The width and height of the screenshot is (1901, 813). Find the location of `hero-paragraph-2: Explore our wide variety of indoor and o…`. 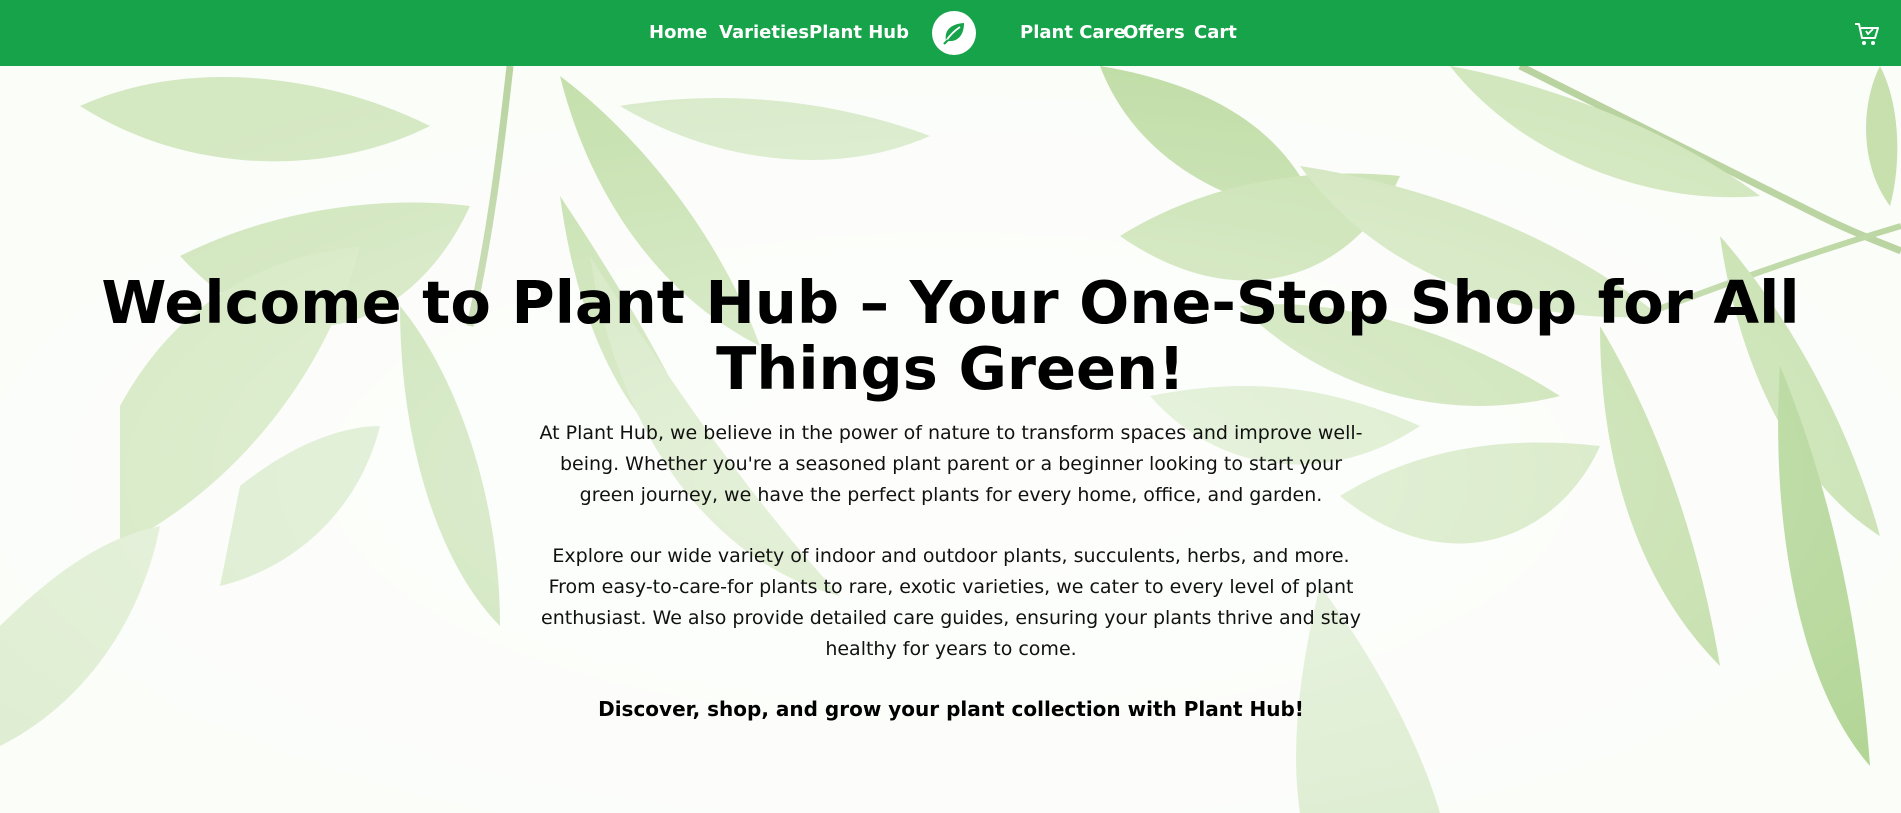

hero-paragraph-2: Explore our wide variety of indoor and o… is located at coordinates (951, 602).